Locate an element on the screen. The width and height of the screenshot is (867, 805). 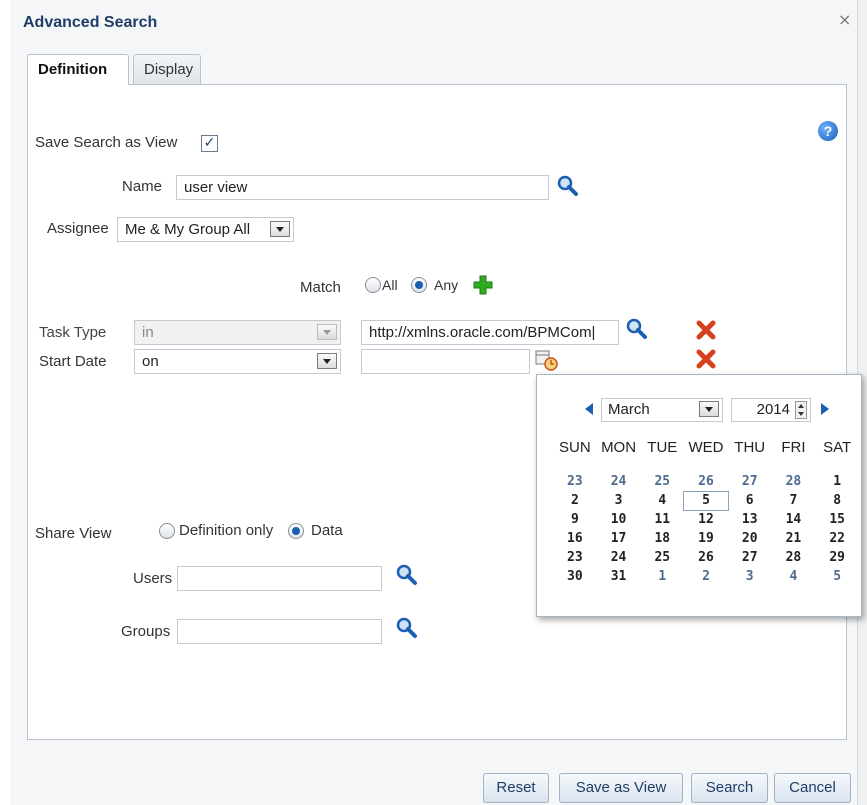
calendar-day: 14 is located at coordinates (794, 520).